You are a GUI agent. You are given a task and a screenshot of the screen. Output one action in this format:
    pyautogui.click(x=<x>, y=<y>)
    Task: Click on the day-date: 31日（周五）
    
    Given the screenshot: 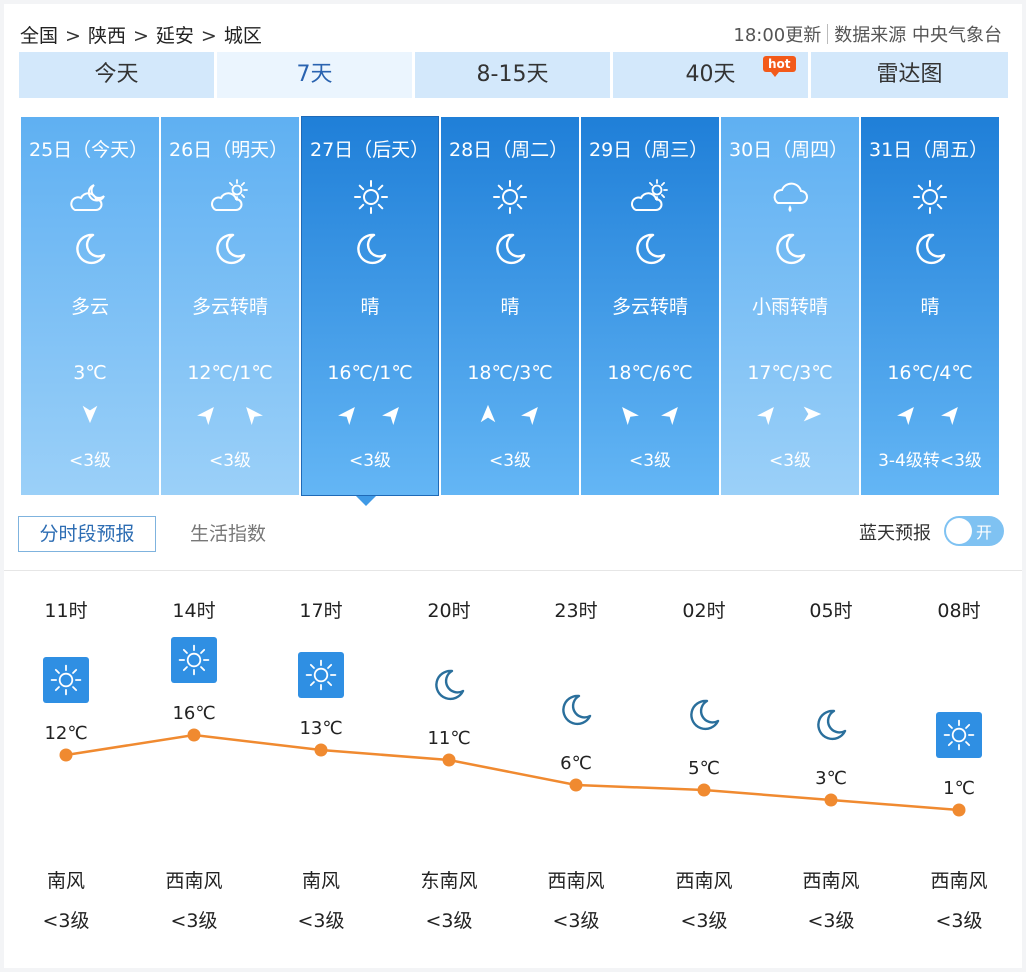 What is the action you would take?
    pyautogui.click(x=929, y=150)
    